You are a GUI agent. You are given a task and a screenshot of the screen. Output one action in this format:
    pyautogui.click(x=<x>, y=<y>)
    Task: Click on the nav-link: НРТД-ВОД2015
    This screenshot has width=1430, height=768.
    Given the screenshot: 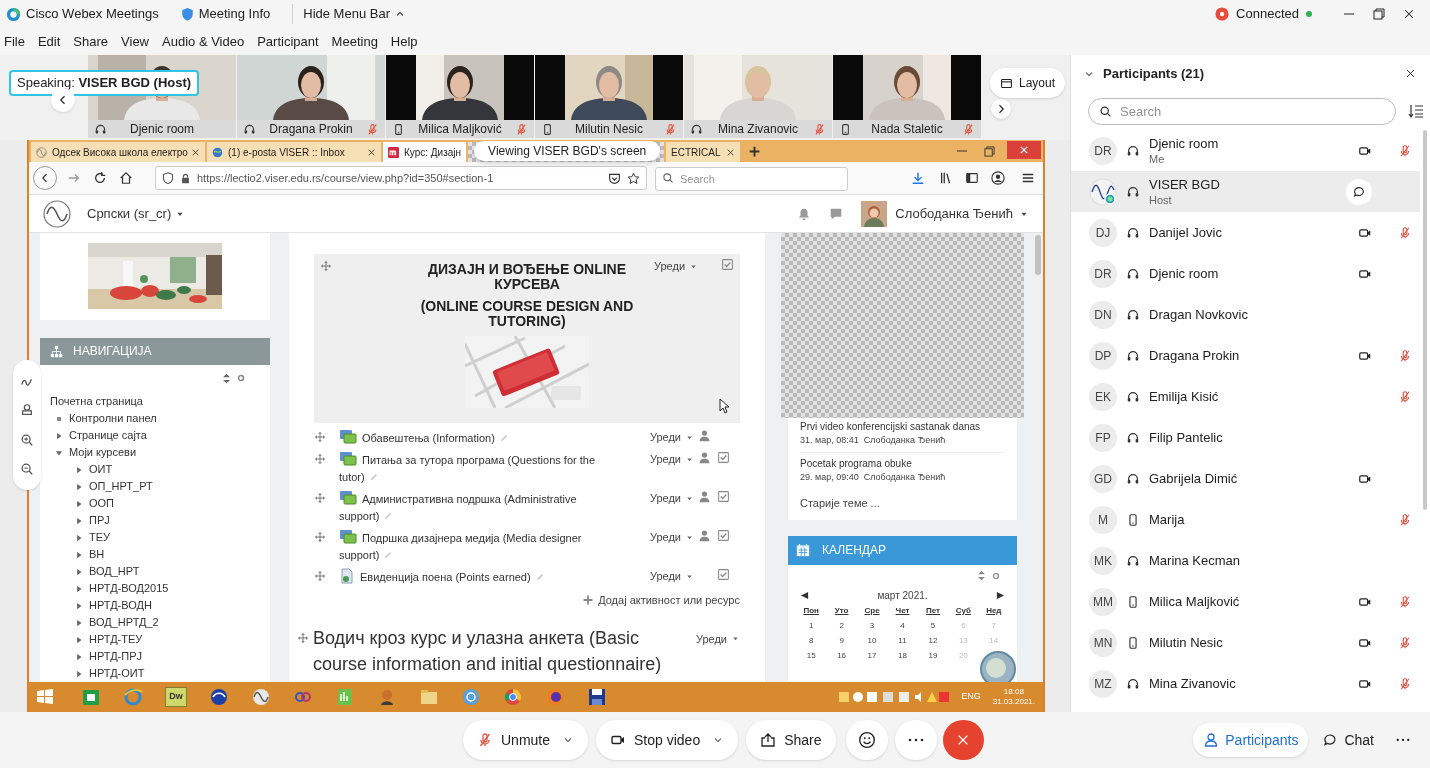 What is the action you would take?
    pyautogui.click(x=129, y=588)
    